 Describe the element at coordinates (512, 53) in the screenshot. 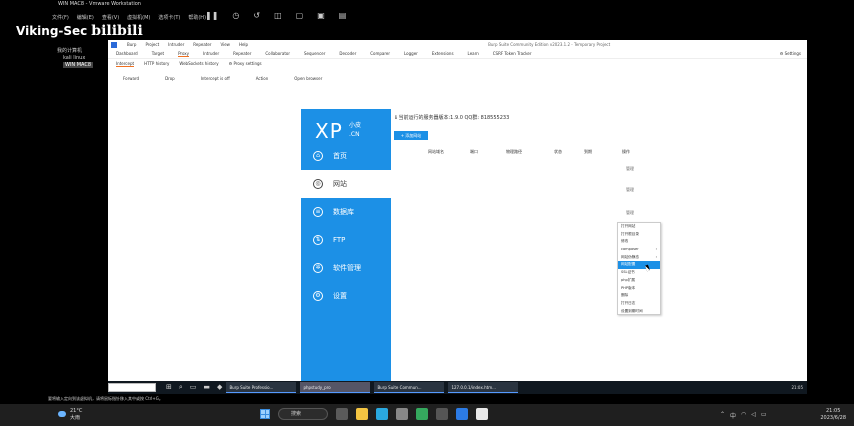

I see `tab-csrf-token-tracker: CSRF Token Tracker` at that location.